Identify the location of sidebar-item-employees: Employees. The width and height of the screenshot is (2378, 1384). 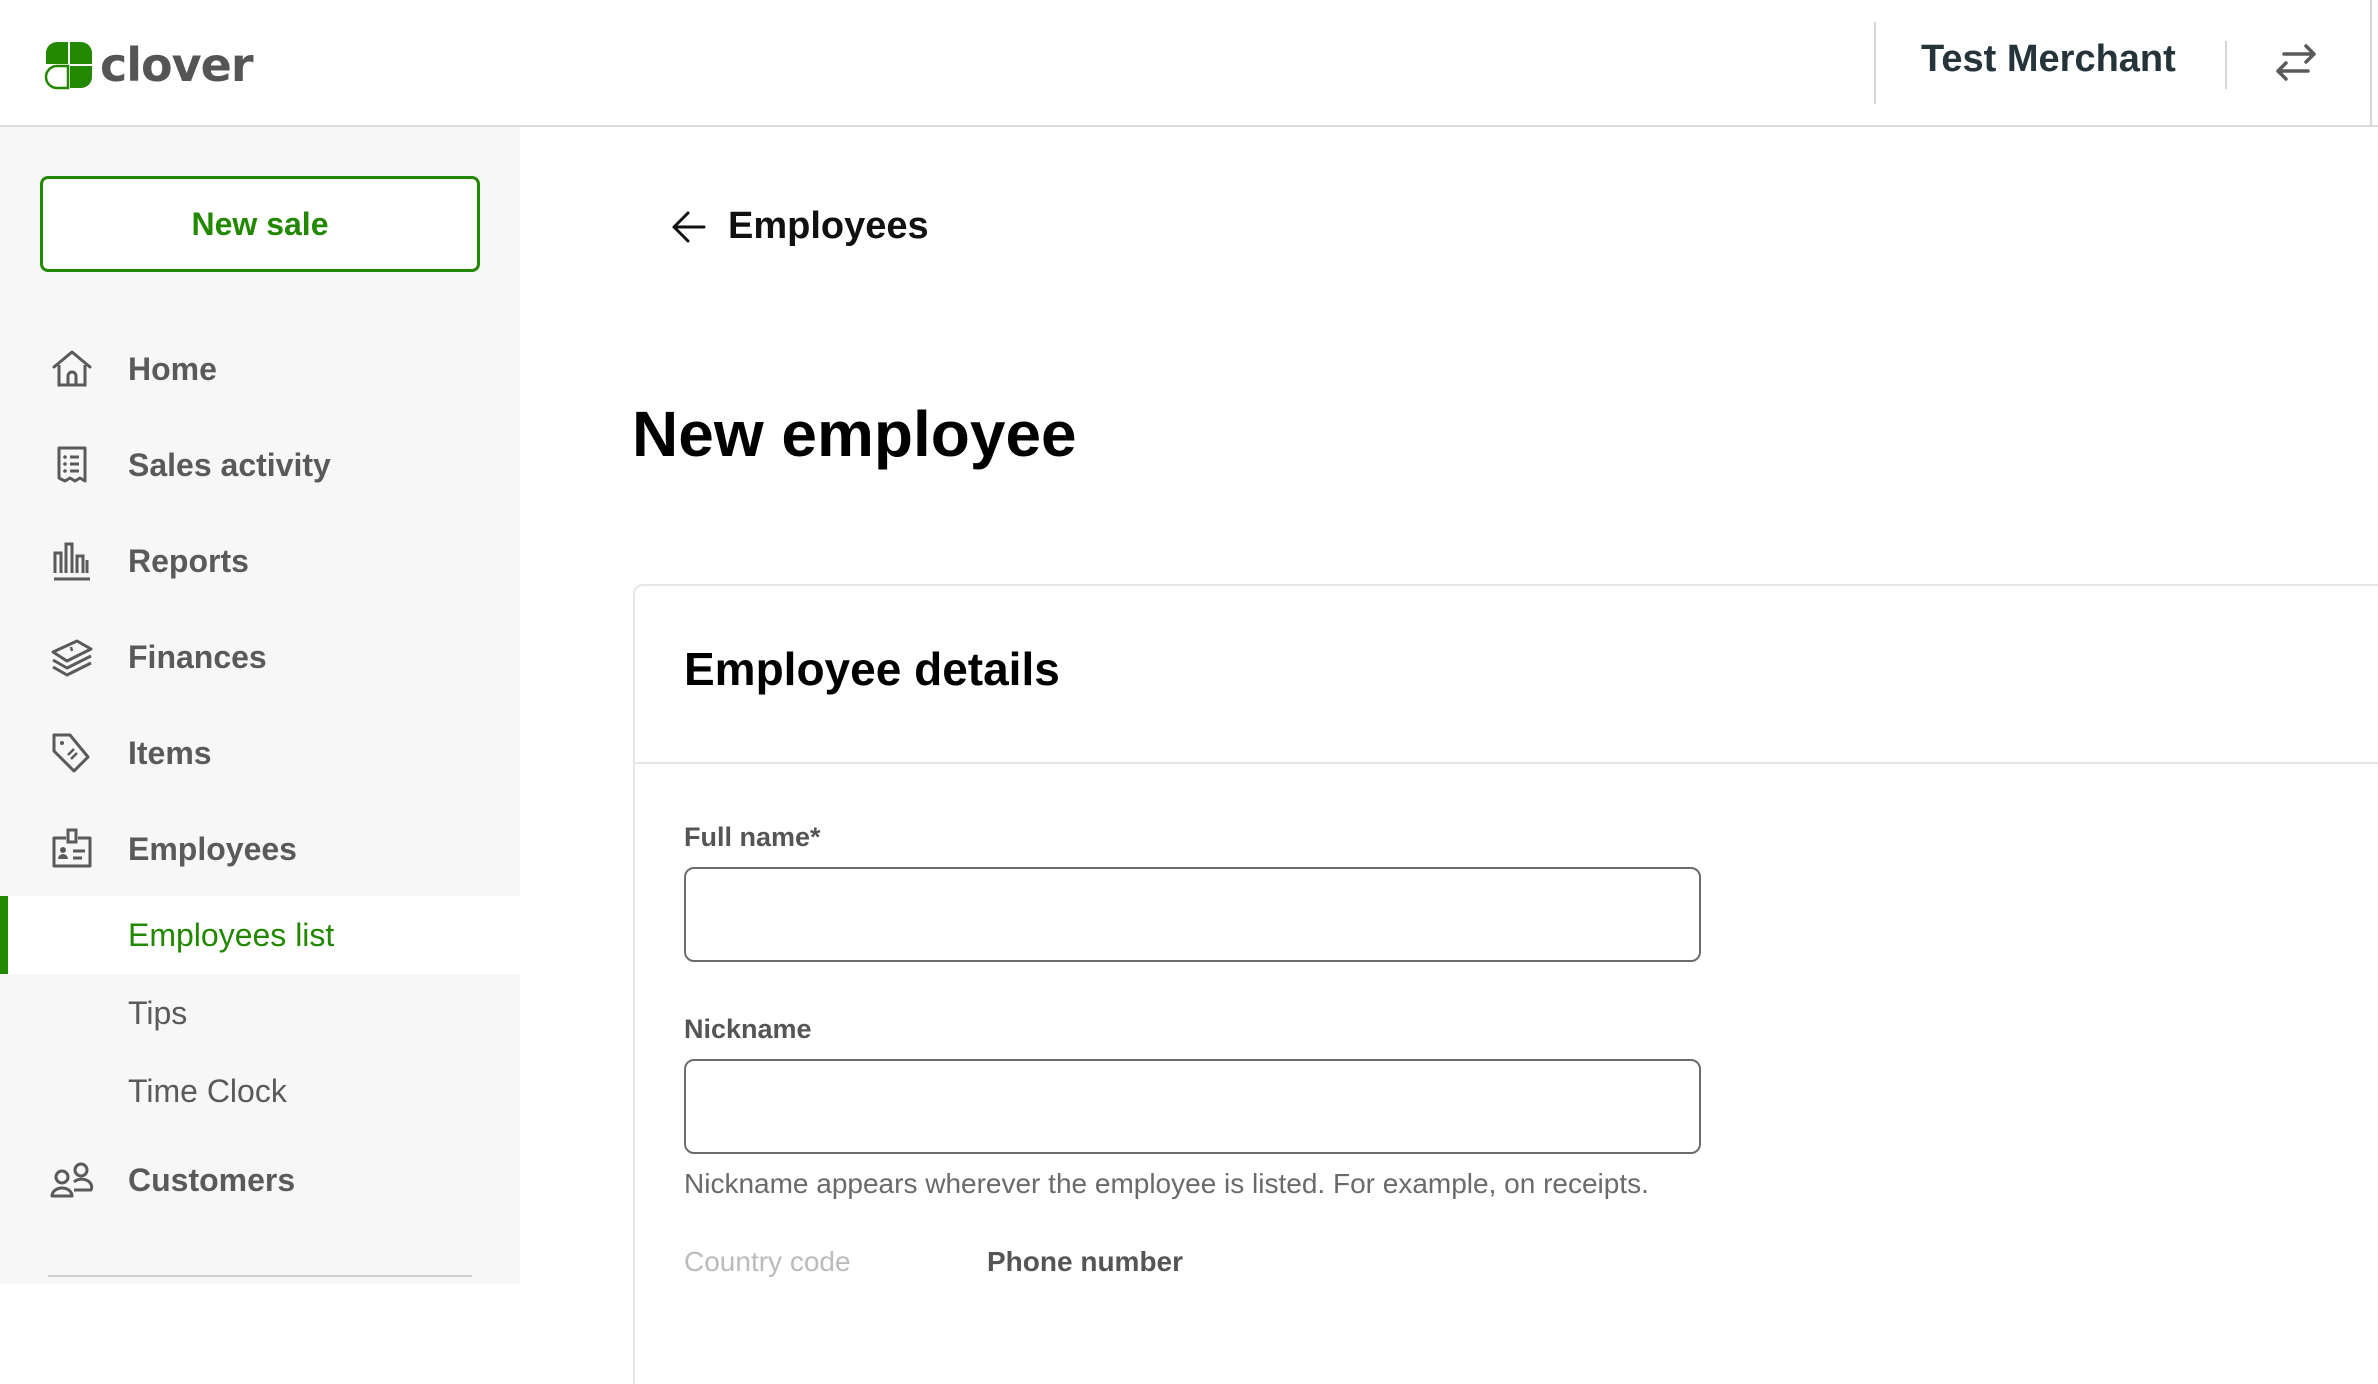
(260, 849).